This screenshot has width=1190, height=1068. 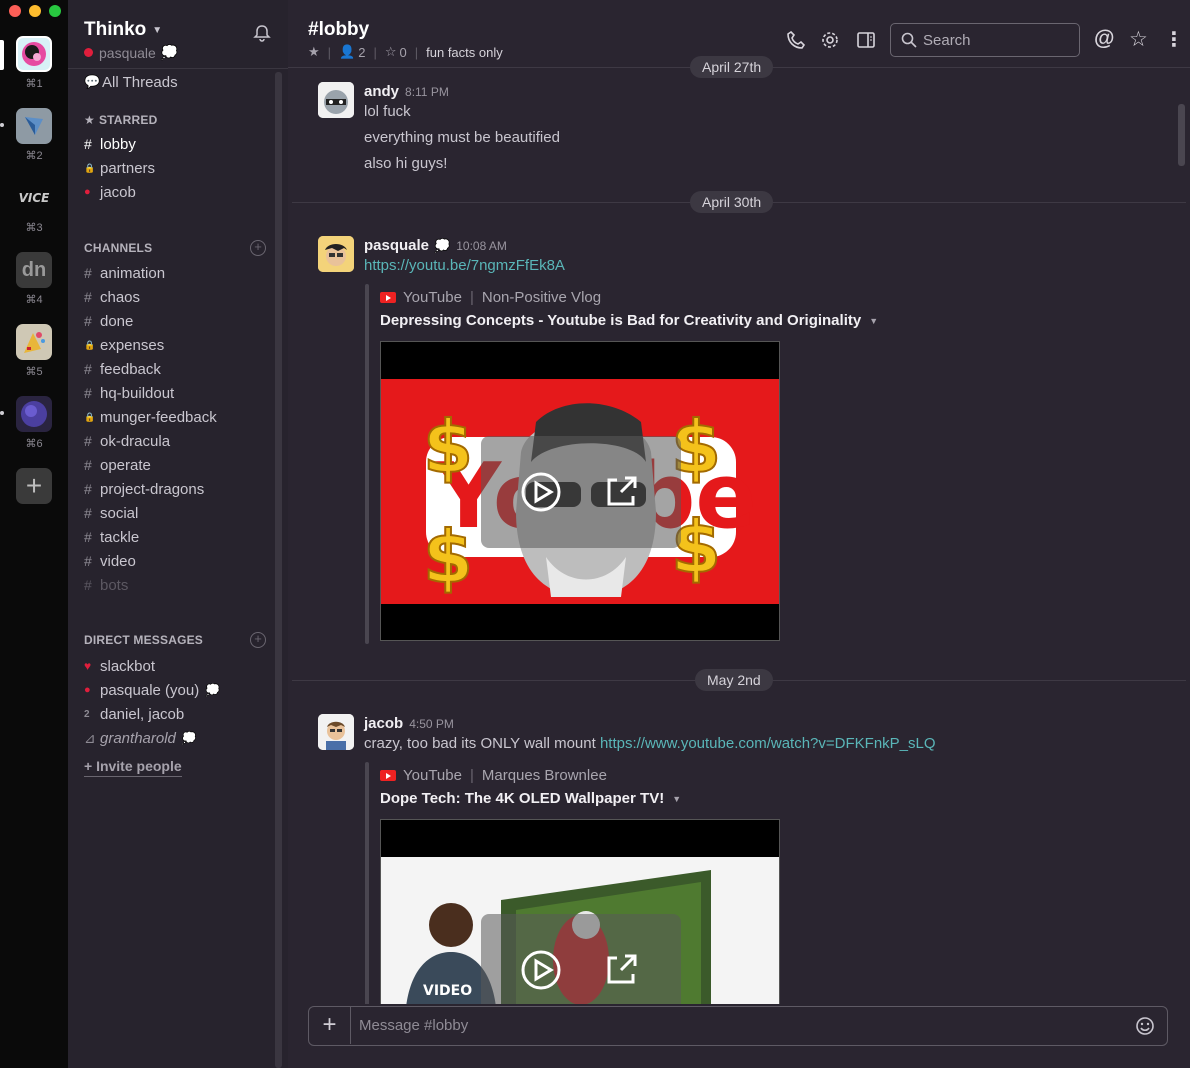 What do you see at coordinates (1181, 135) in the screenshot?
I see `messages-scrollbar` at bounding box center [1181, 135].